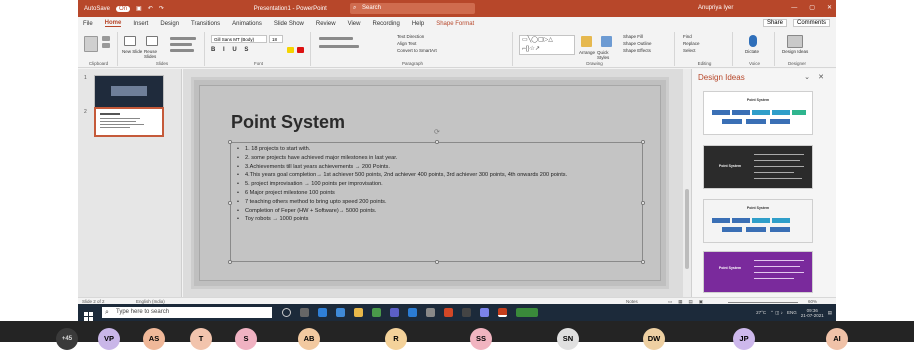 The width and height of the screenshot is (914, 350). What do you see at coordinates (304, 312) in the screenshot?
I see `task-view-icon` at bounding box center [304, 312].